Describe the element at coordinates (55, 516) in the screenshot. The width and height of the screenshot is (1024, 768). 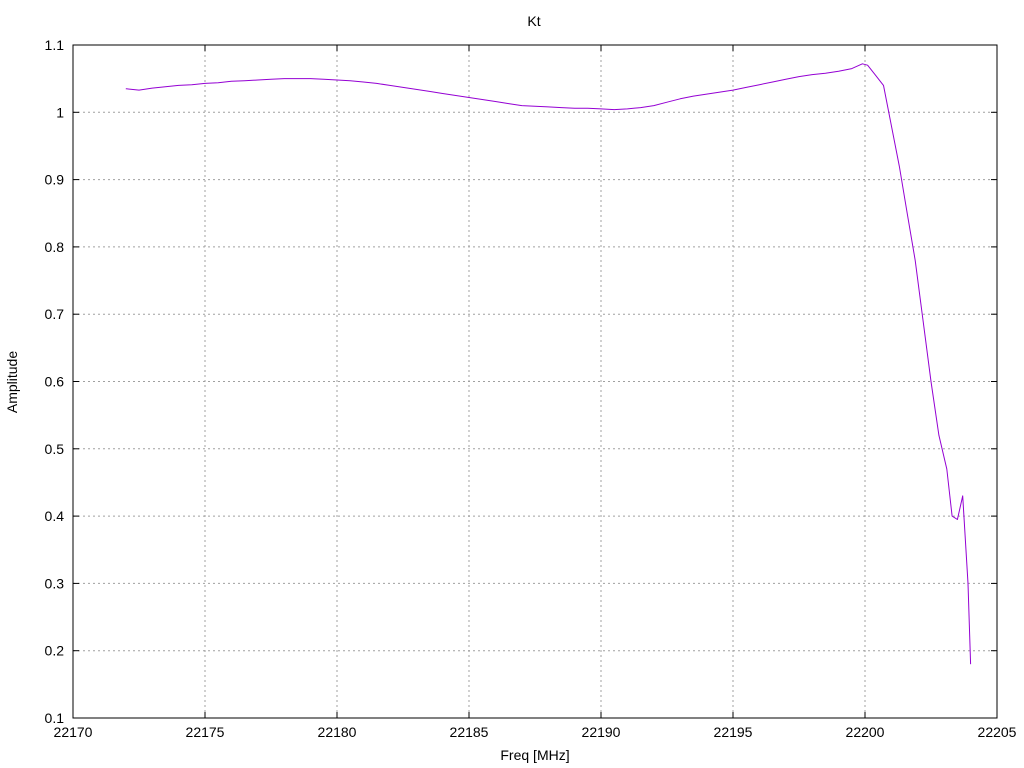
I see `y-tick-label: 0.4` at that location.